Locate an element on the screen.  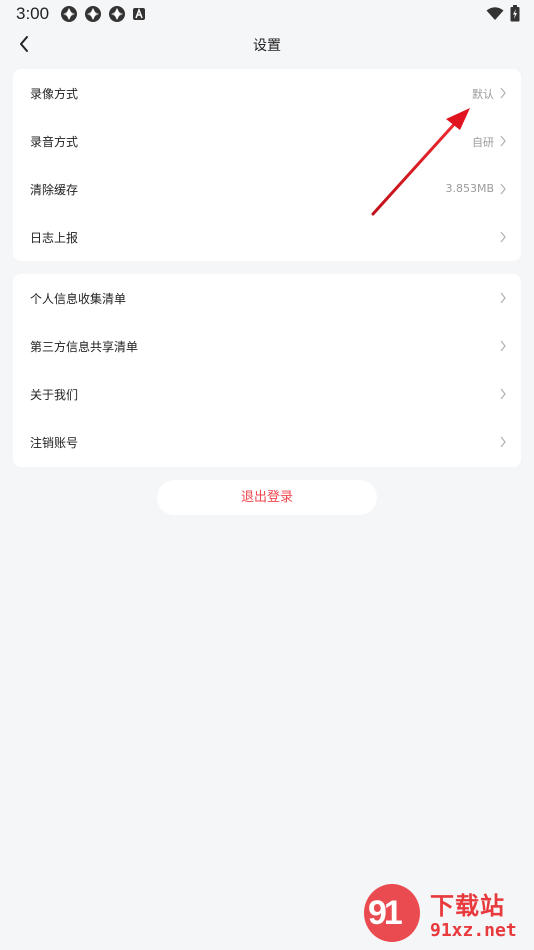
watermark: 91 下载站 91xz.net is located at coordinates (445, 916).